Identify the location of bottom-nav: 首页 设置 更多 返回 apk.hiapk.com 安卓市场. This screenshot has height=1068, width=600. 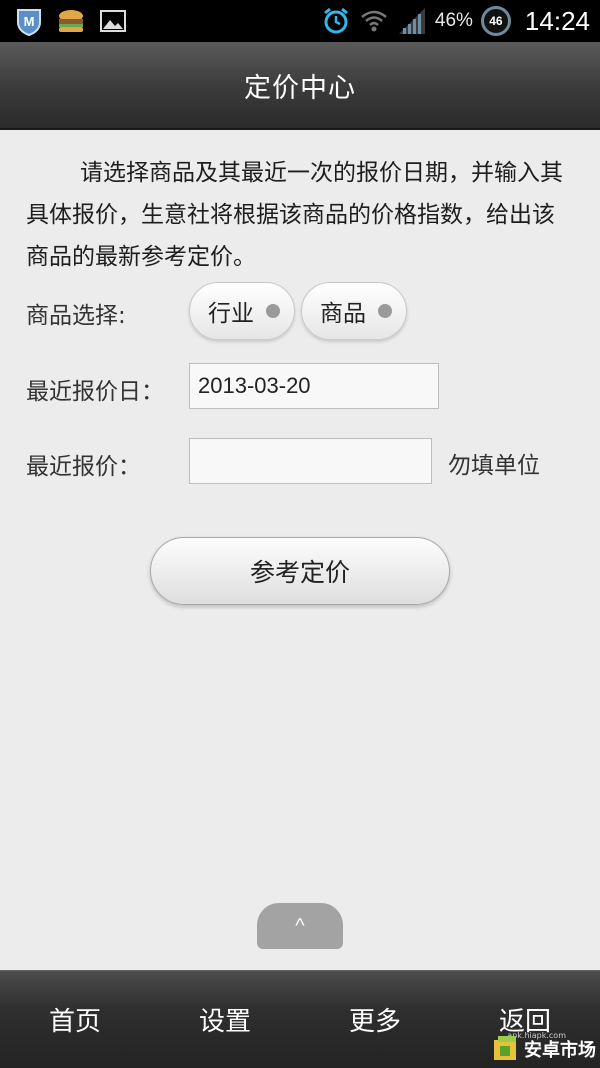
(300, 1019).